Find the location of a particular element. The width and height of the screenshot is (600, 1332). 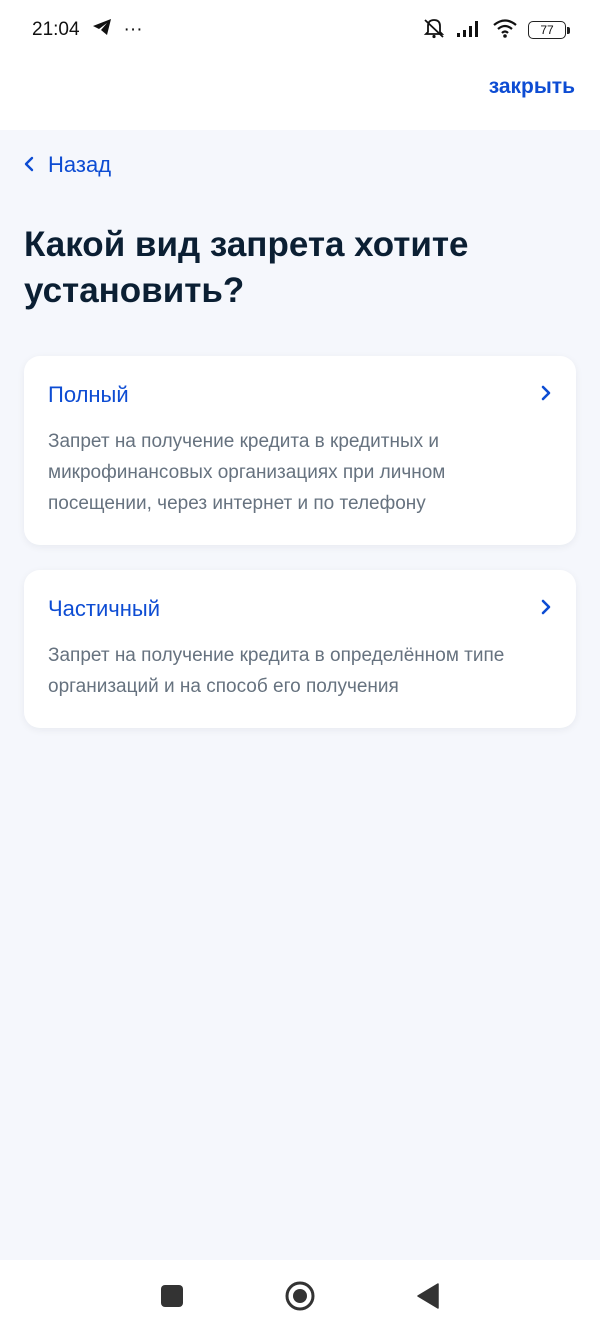

battery-level: 77 is located at coordinates (547, 30).